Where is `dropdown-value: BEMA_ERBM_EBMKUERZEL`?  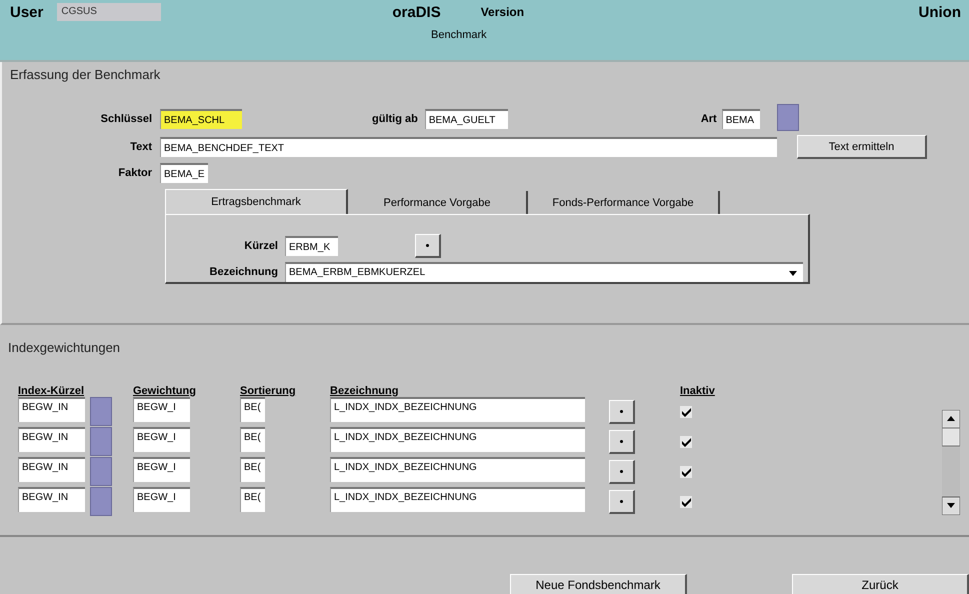 dropdown-value: BEMA_ERBM_EBMKUERZEL is located at coordinates (357, 273).